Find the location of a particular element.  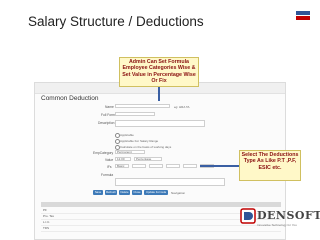

value-type-select: Percentage is located at coordinates (148, 159).